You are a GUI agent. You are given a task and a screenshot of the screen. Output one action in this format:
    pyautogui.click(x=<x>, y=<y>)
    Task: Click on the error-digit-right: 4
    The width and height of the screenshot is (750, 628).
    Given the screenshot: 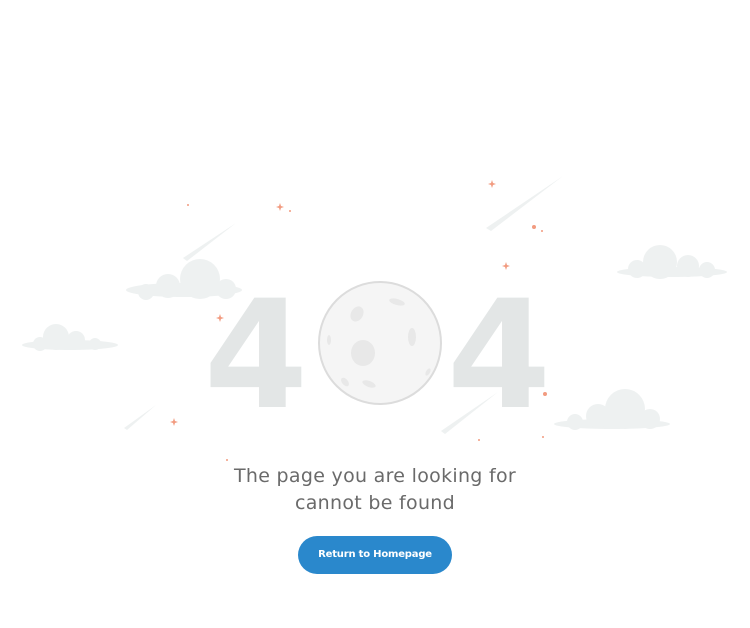 What is the action you would take?
    pyautogui.click(x=499, y=356)
    